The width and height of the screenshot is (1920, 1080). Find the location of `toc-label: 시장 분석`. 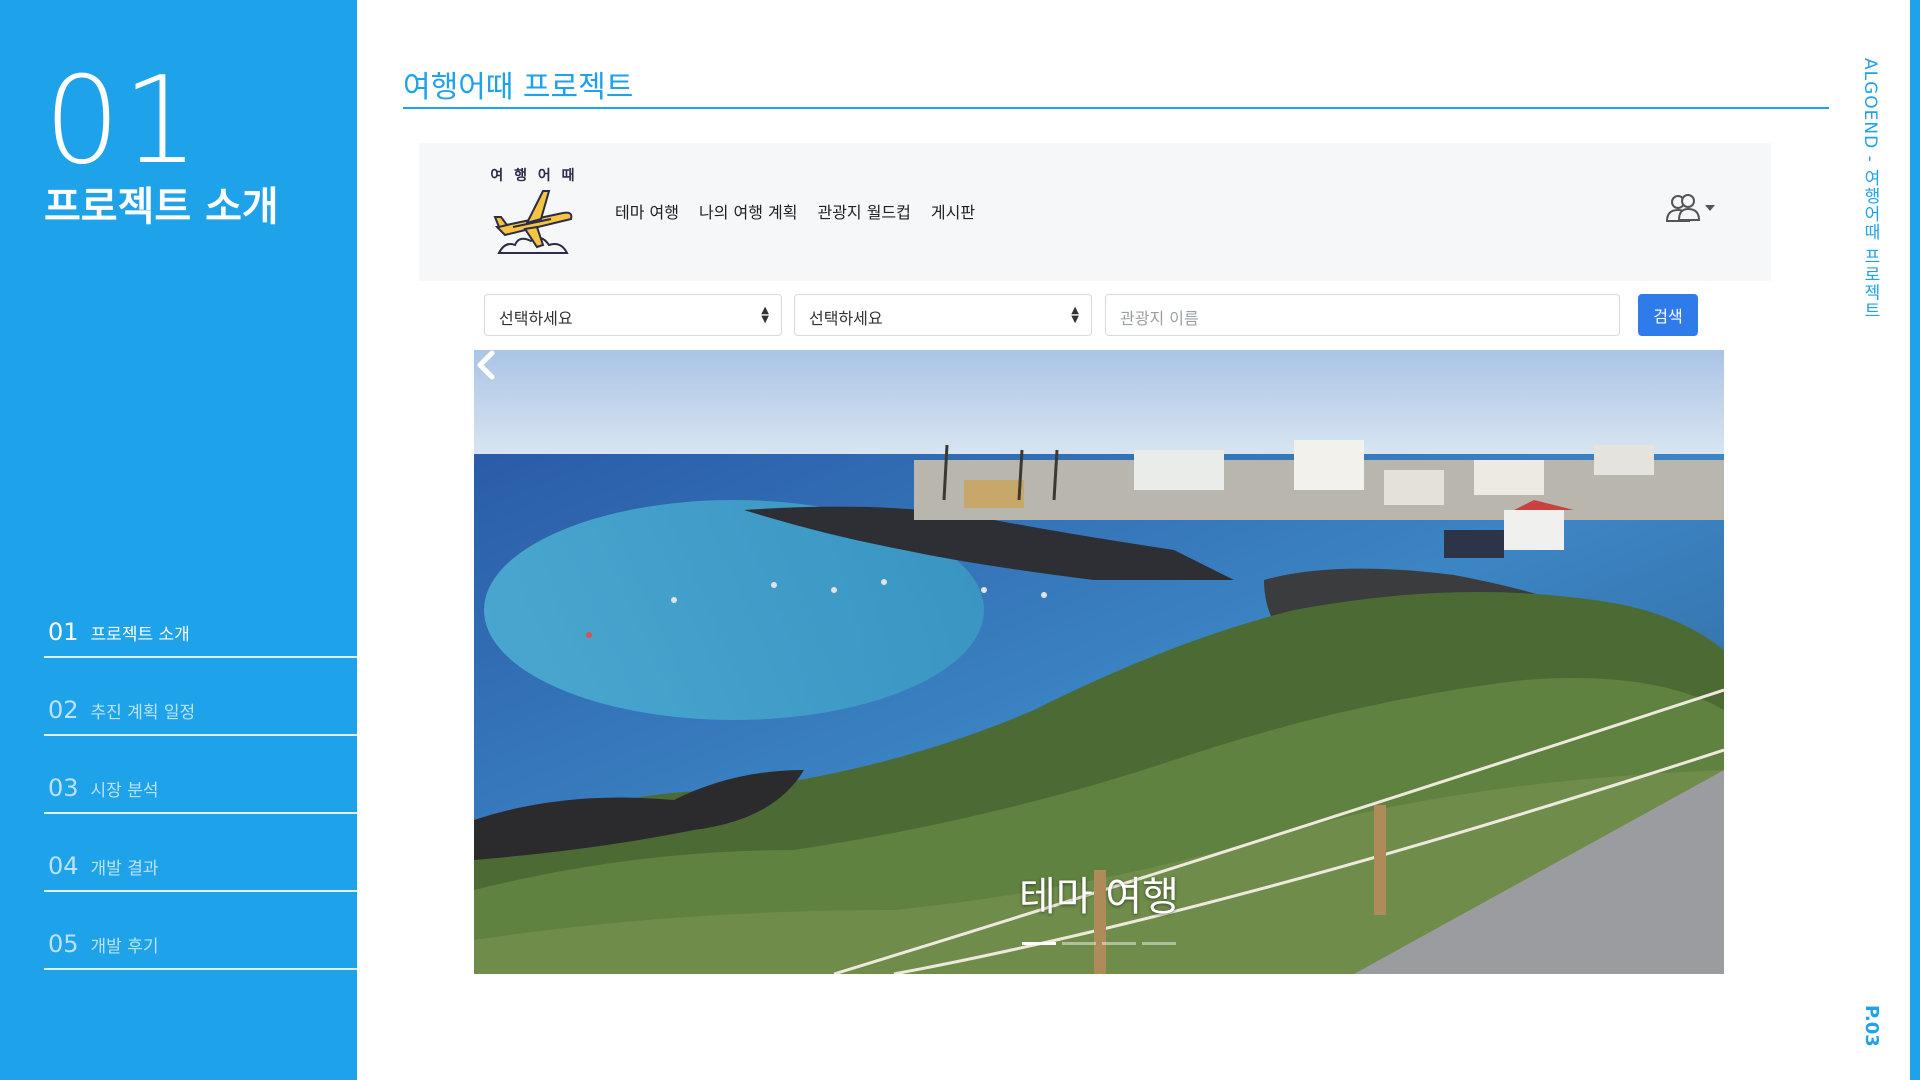

toc-label: 시장 분석 is located at coordinates (124, 791).